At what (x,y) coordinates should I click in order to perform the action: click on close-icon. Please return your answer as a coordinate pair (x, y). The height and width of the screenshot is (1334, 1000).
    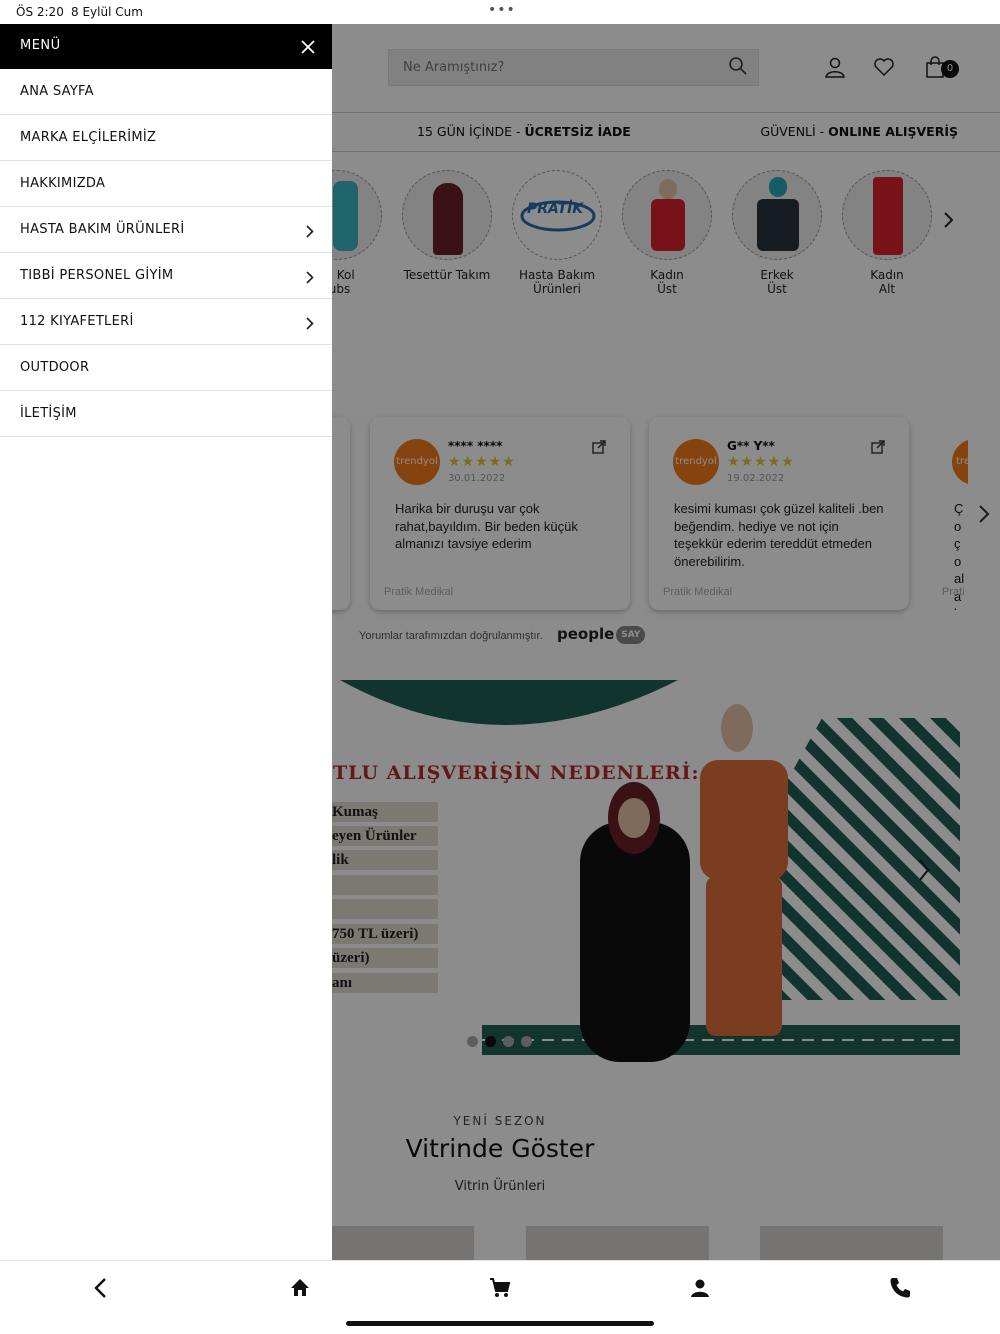
    Looking at the image, I should click on (308, 48).